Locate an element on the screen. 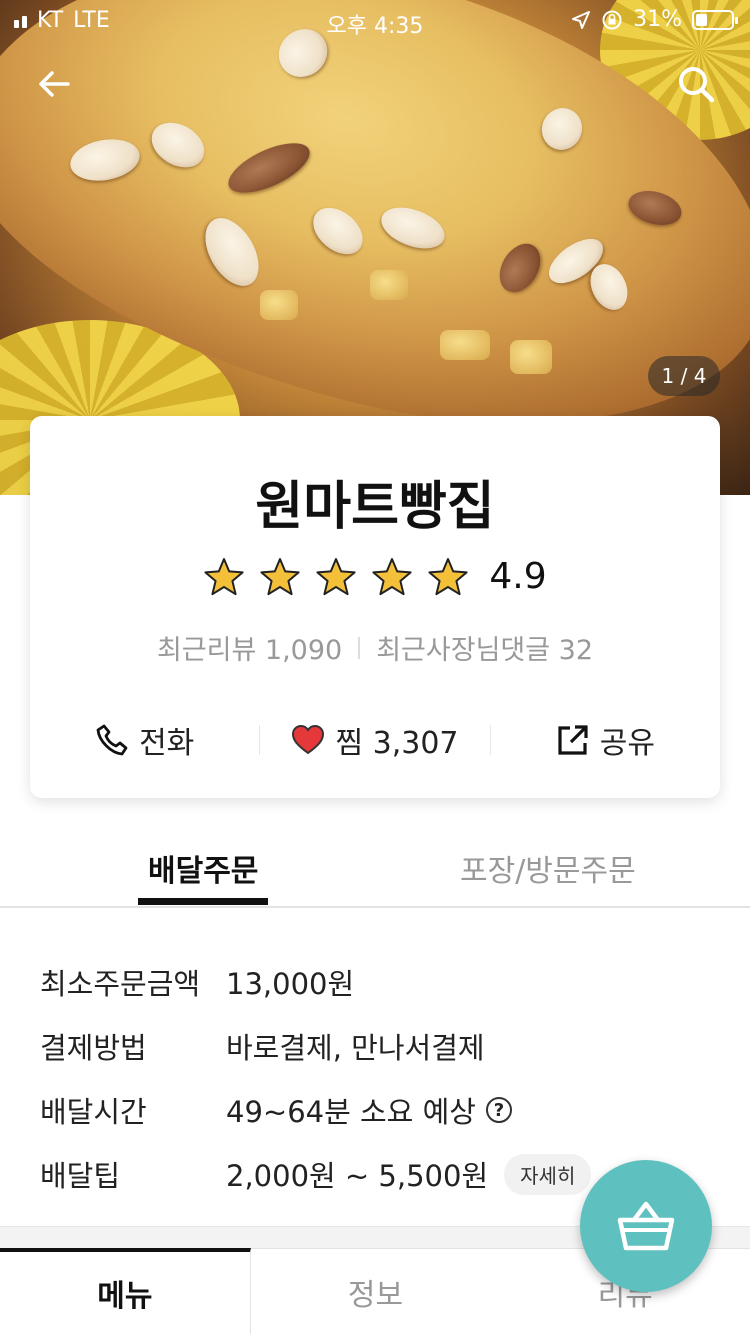 The height and width of the screenshot is (1334, 750). info-label: 결제방법 is located at coordinates (93, 1048).